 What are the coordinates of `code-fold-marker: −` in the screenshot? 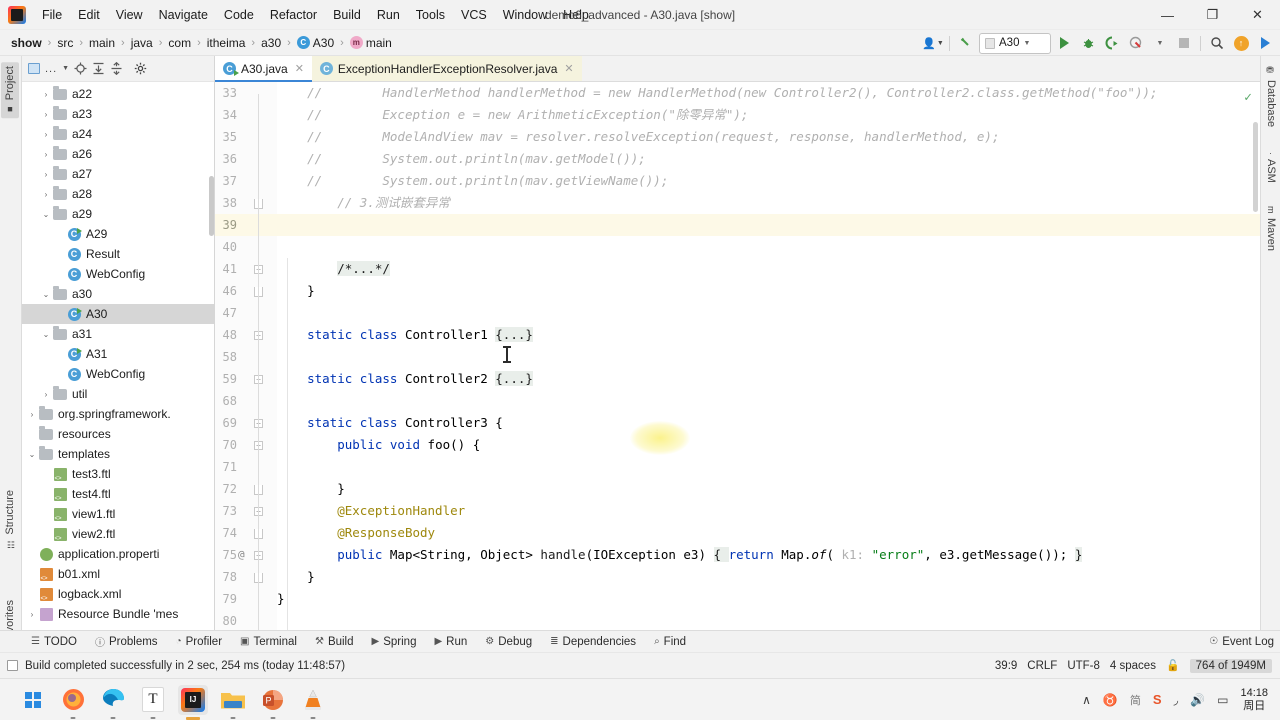 It's located at (258, 445).